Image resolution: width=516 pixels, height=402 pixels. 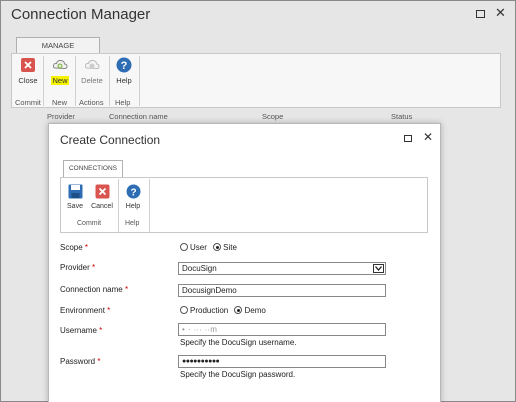 I want to click on chevron-down-icon, so click(x=378, y=268).